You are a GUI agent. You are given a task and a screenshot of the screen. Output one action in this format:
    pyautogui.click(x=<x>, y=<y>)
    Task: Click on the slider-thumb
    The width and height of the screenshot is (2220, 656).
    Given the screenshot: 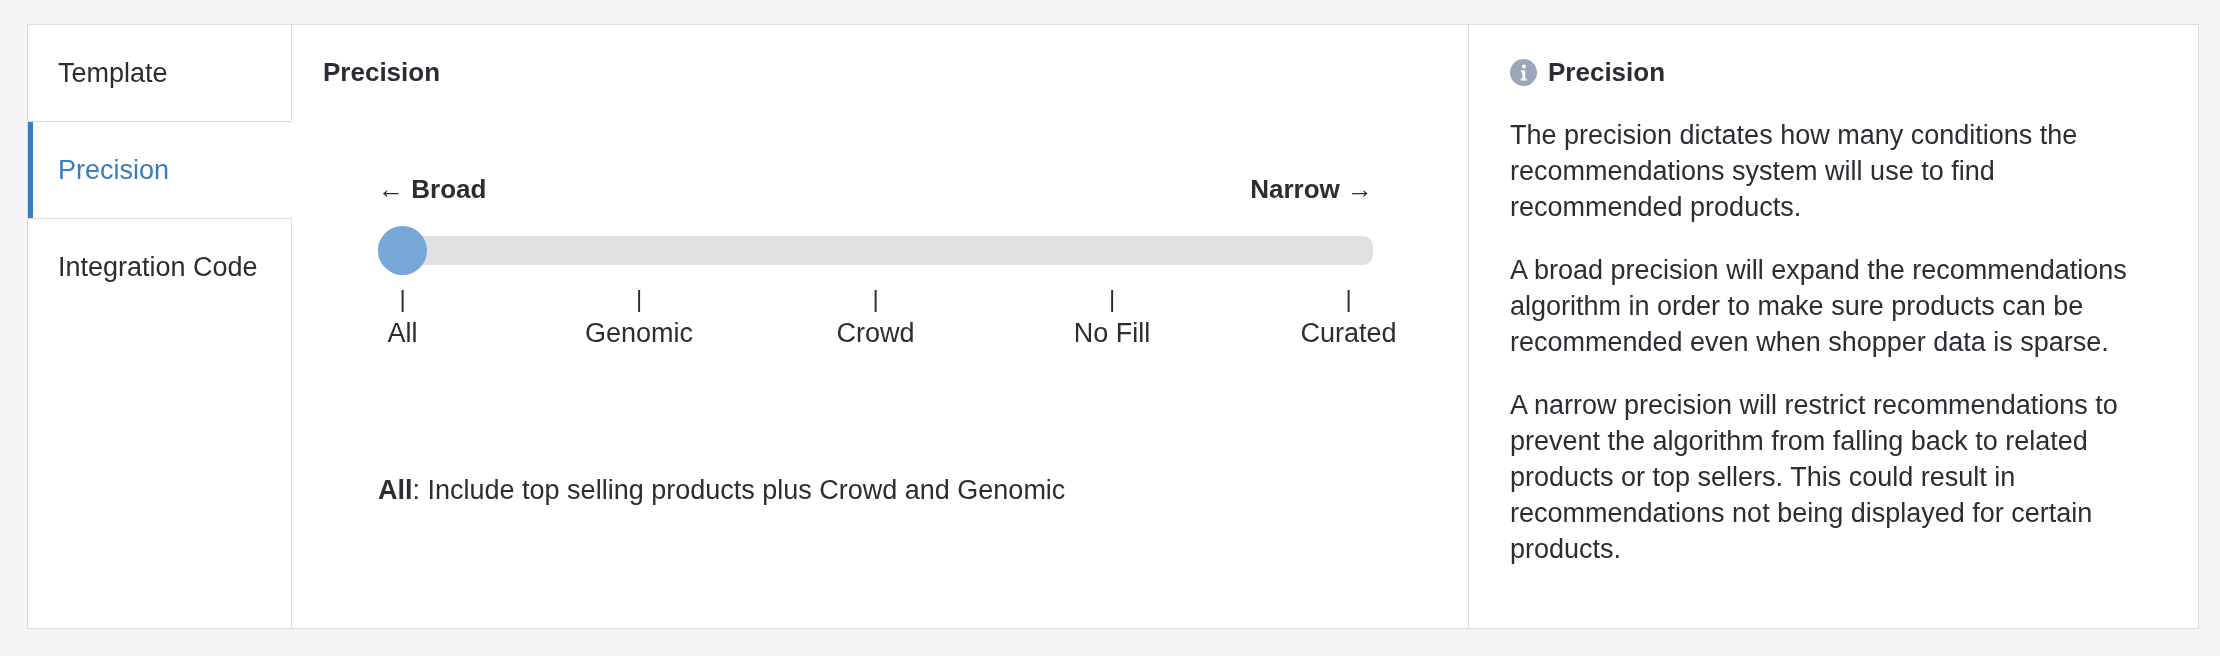 What is the action you would take?
    pyautogui.click(x=402, y=250)
    